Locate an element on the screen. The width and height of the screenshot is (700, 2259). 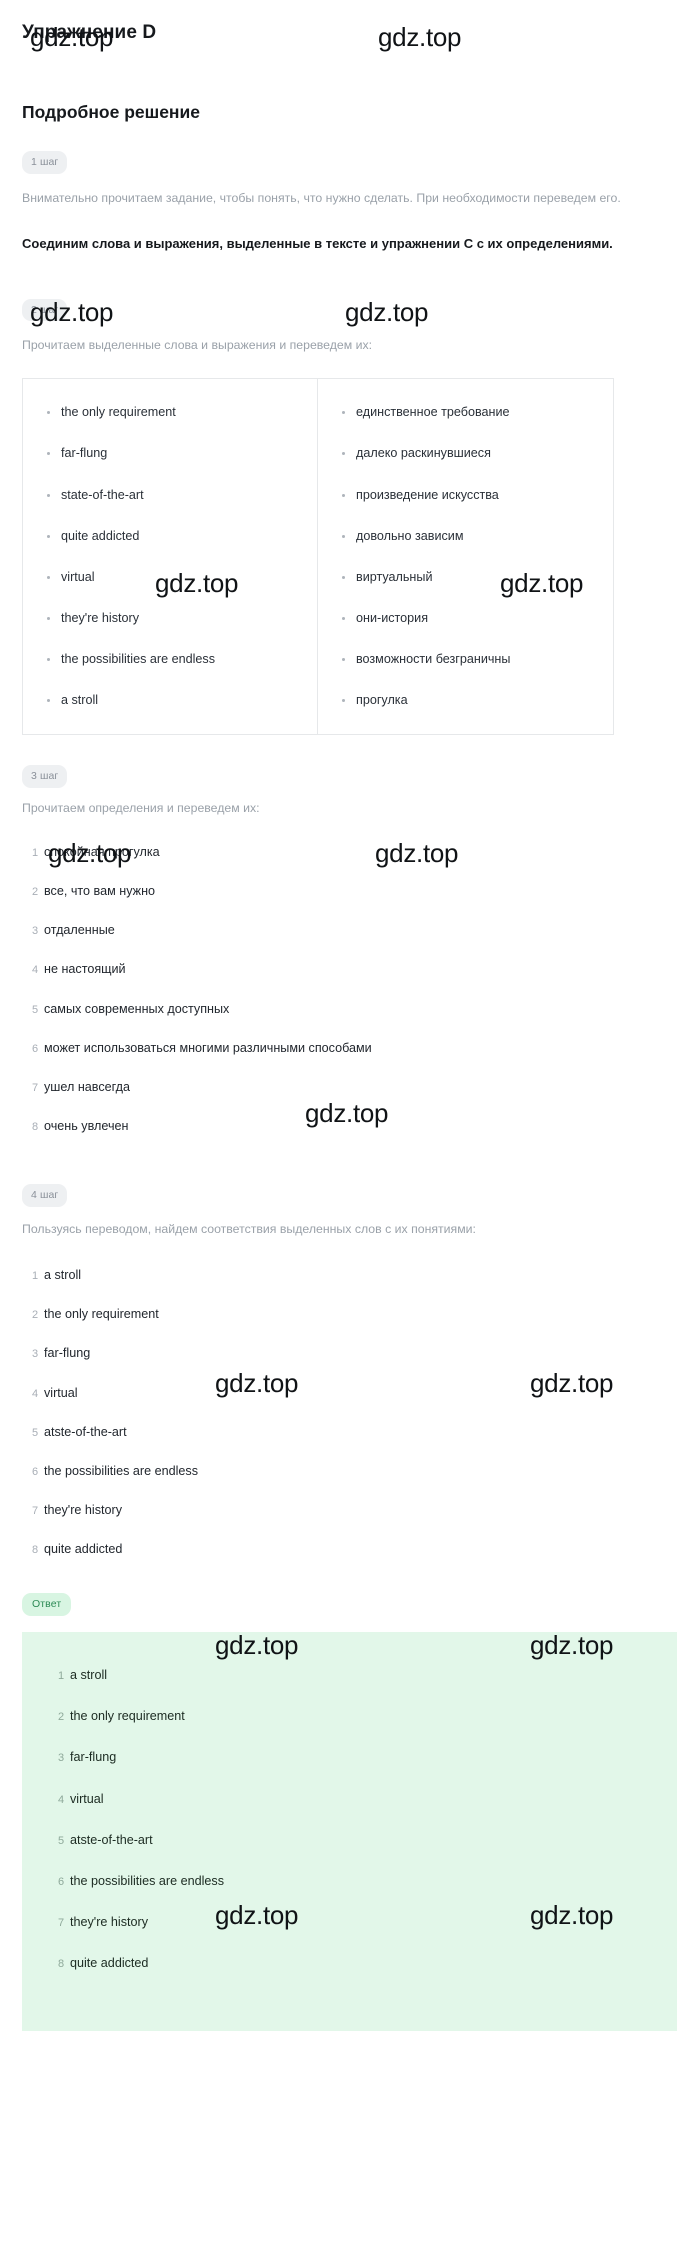
step-3-badge: 3 шаг is located at coordinates (45, 776).